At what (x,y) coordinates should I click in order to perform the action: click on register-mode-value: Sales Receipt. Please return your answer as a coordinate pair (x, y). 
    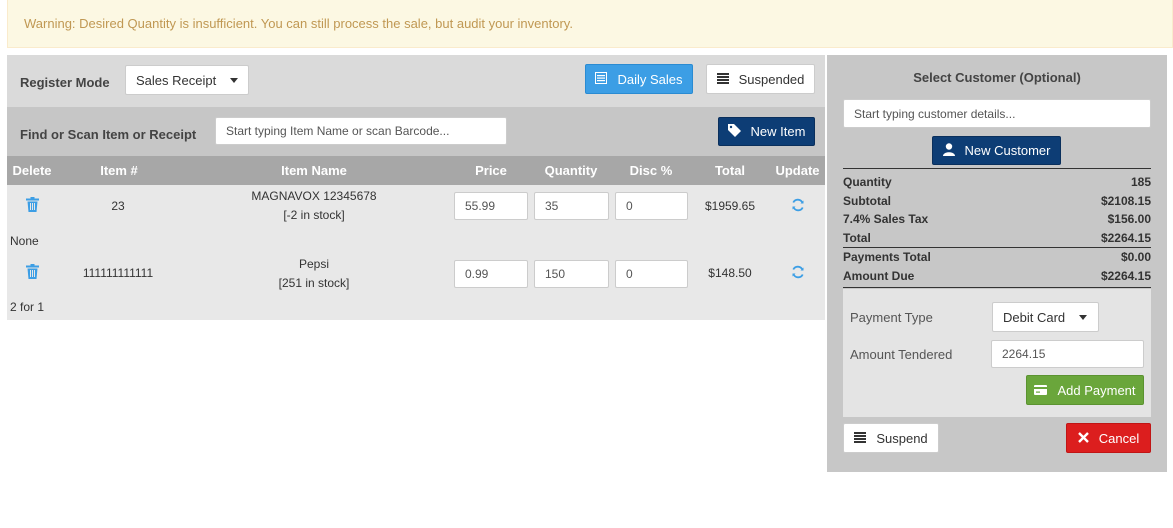
    Looking at the image, I should click on (176, 80).